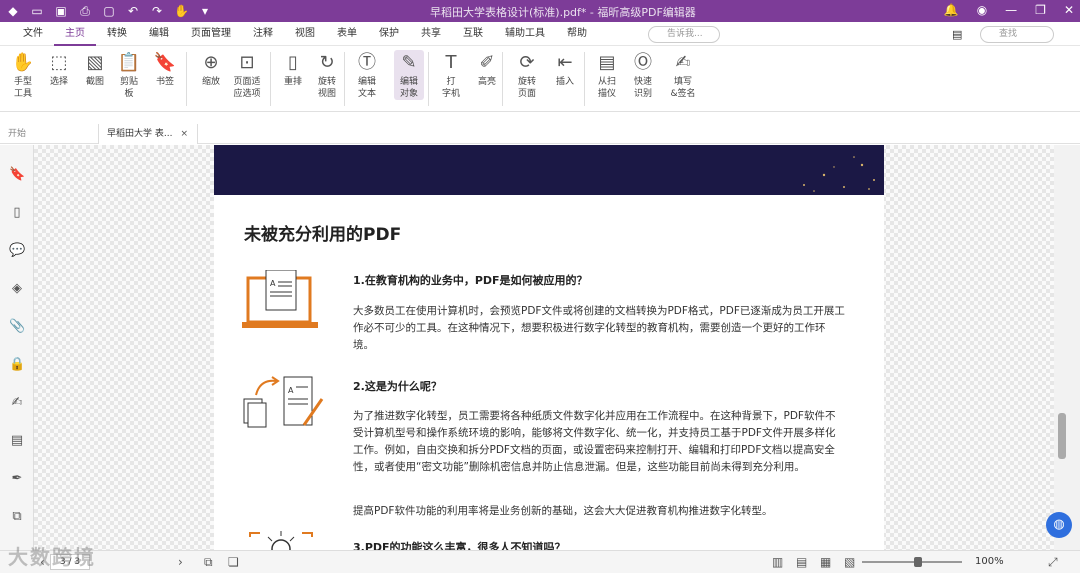 The height and width of the screenshot is (573, 1080). Describe the element at coordinates (951, 10) in the screenshot. I see `bell-icon: 🔔` at that location.